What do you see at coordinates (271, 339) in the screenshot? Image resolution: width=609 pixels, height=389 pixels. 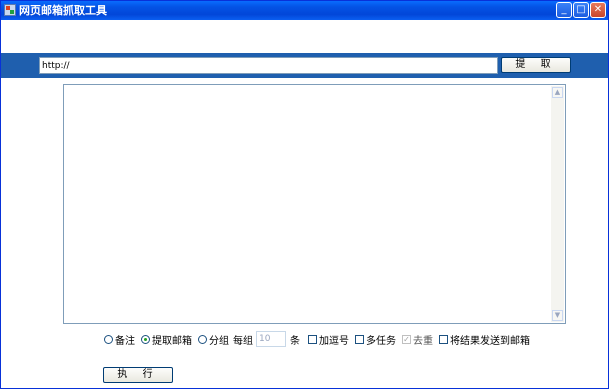 I see `per-group-input` at bounding box center [271, 339].